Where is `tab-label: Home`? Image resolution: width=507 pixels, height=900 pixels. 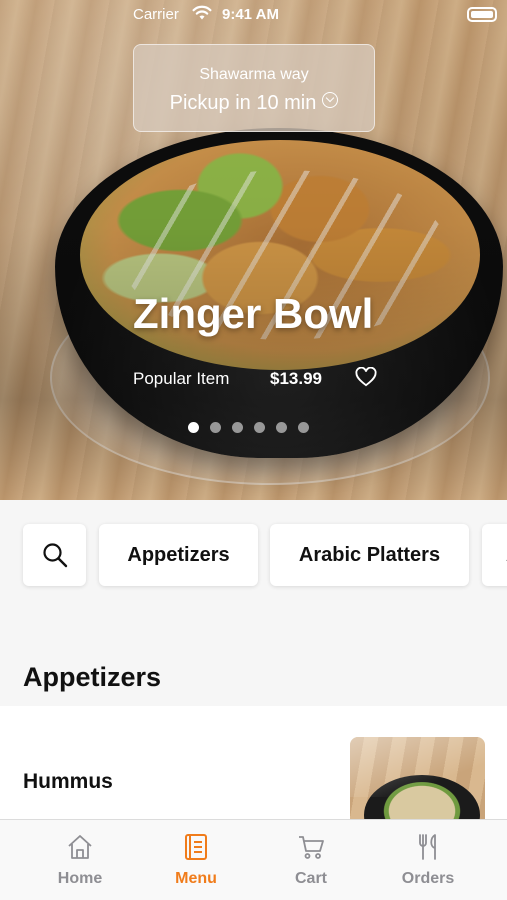
tab-label: Home is located at coordinates (80, 878).